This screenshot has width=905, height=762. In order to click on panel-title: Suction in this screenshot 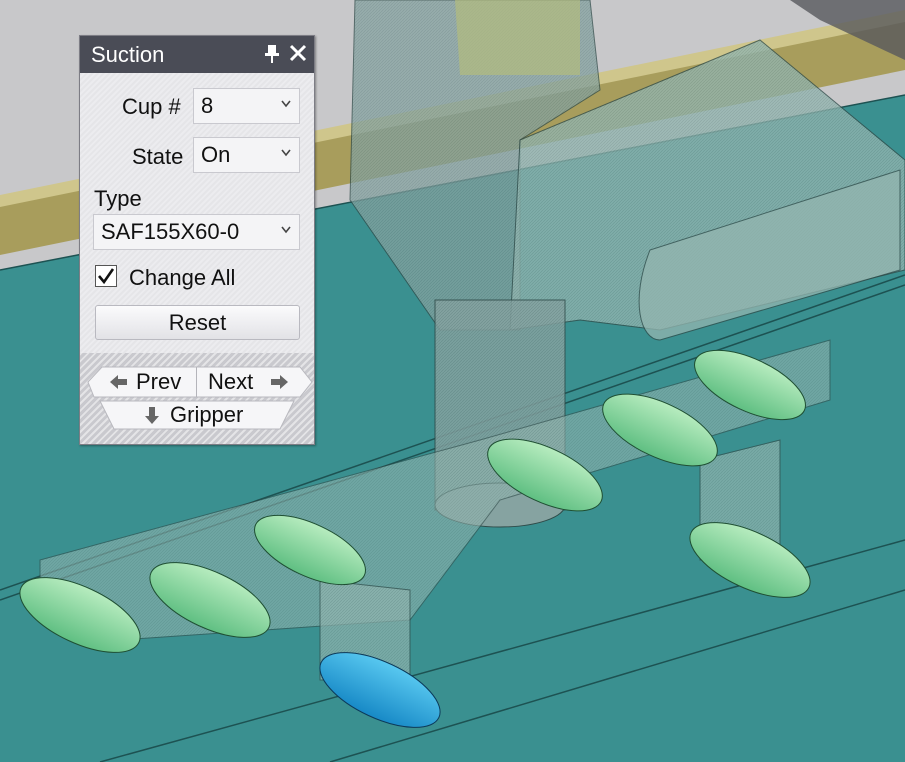, I will do `click(128, 54)`.